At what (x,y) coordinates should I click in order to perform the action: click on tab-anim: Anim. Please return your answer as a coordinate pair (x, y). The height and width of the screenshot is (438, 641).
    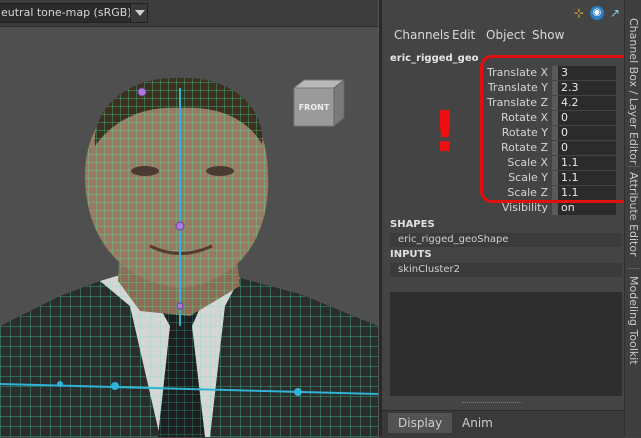
    Looking at the image, I should click on (477, 423).